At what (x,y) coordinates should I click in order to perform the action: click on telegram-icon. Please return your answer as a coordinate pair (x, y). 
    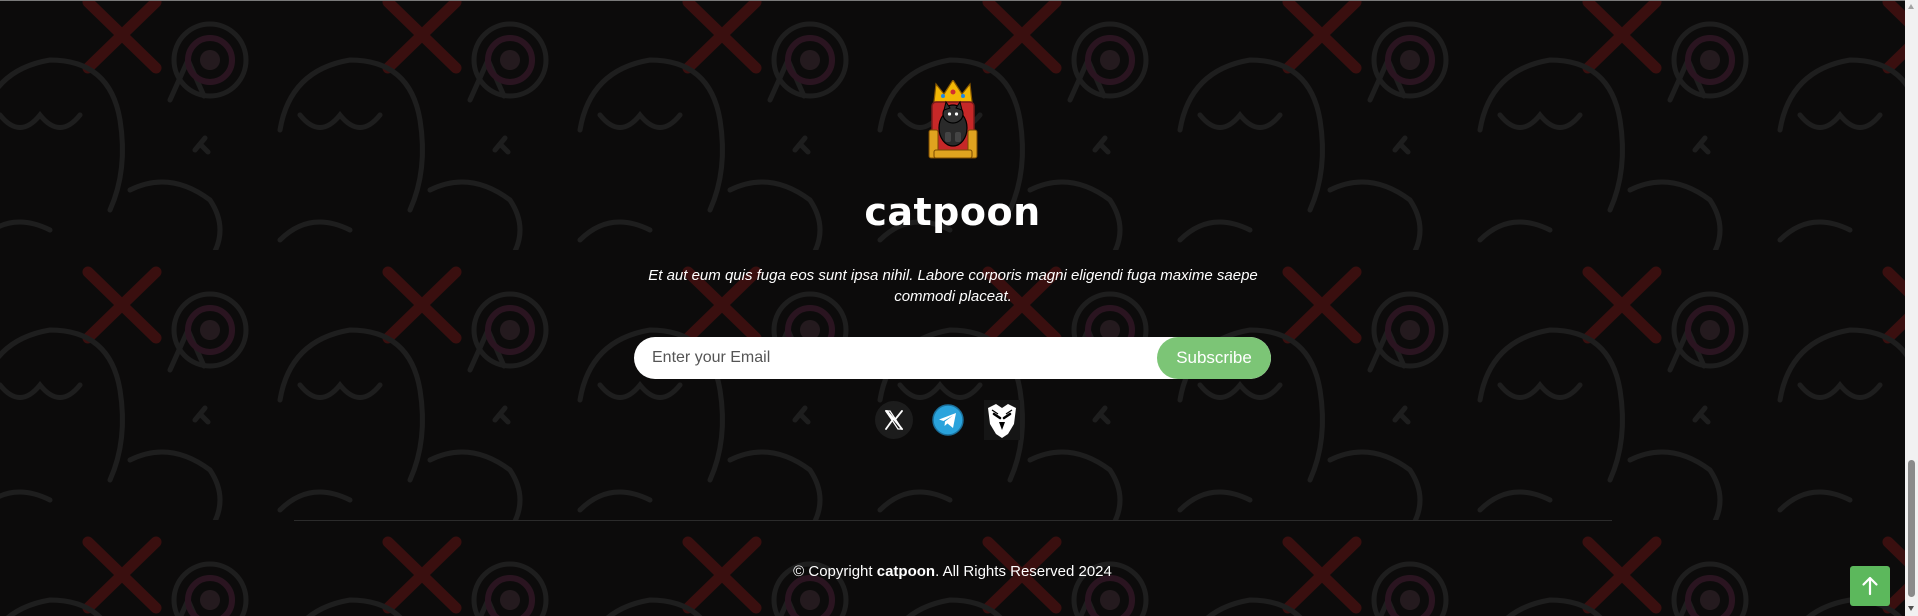
    Looking at the image, I should click on (948, 420).